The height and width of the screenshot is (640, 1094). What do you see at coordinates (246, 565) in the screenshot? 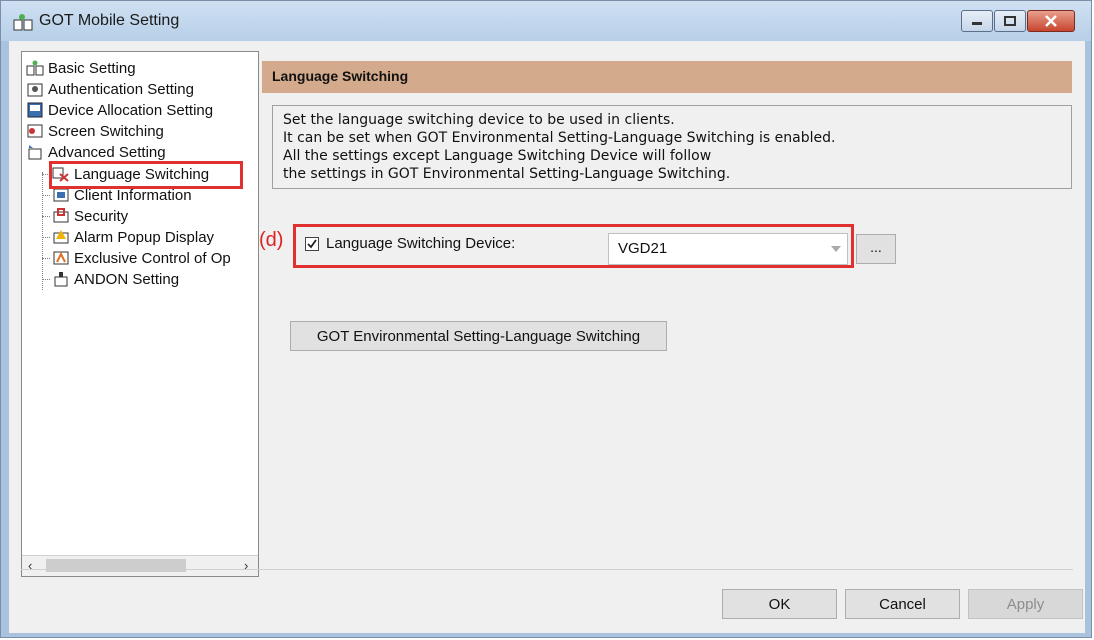
I see `scroll-right-icon: ›` at bounding box center [246, 565].